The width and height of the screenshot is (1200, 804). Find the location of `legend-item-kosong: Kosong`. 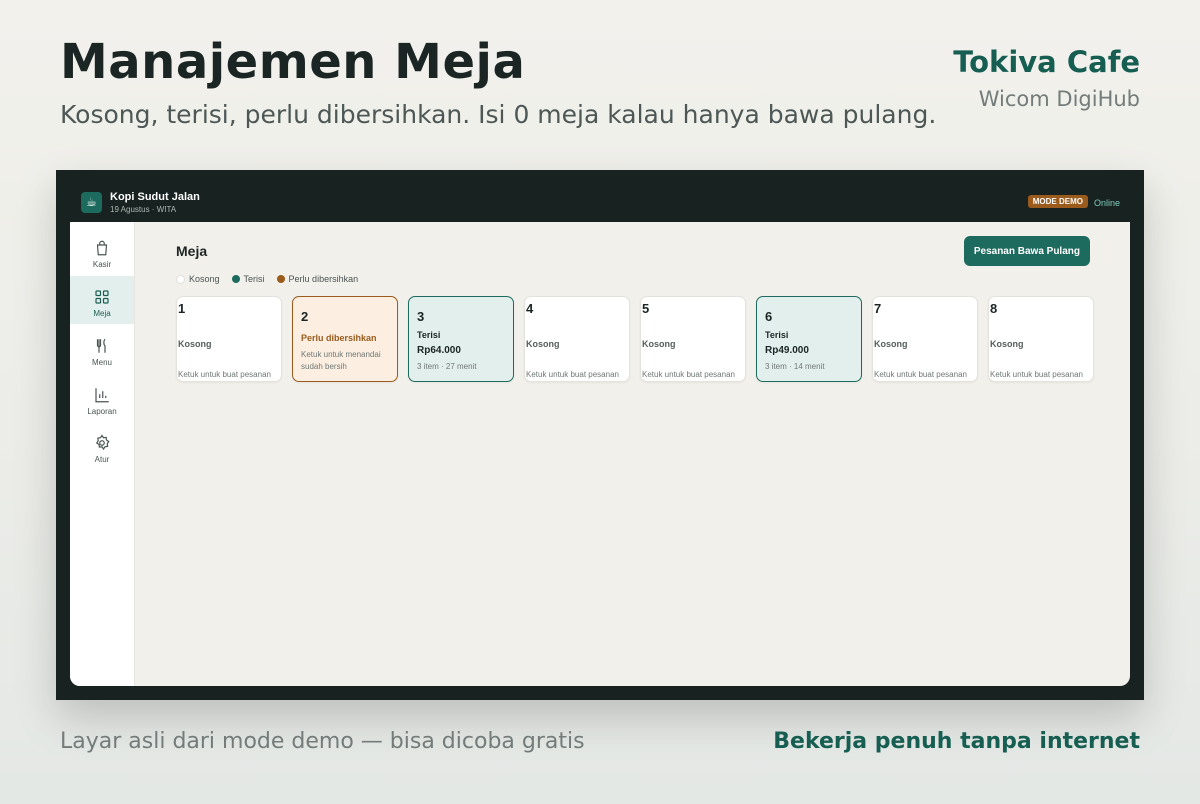

legend-item-kosong: Kosong is located at coordinates (198, 279).